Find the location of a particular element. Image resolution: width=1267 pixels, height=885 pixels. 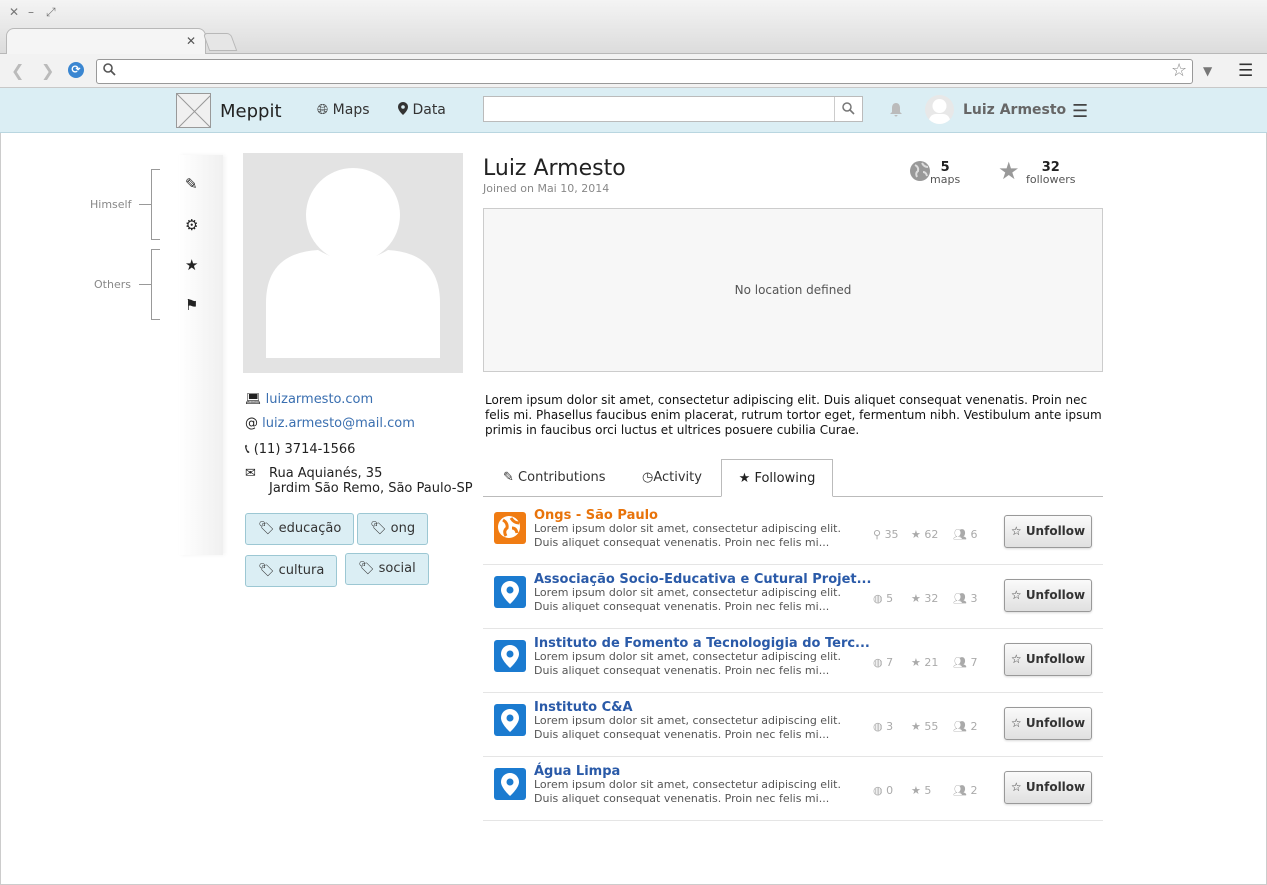

tag-social: 🏷︎ social is located at coordinates (387, 569).